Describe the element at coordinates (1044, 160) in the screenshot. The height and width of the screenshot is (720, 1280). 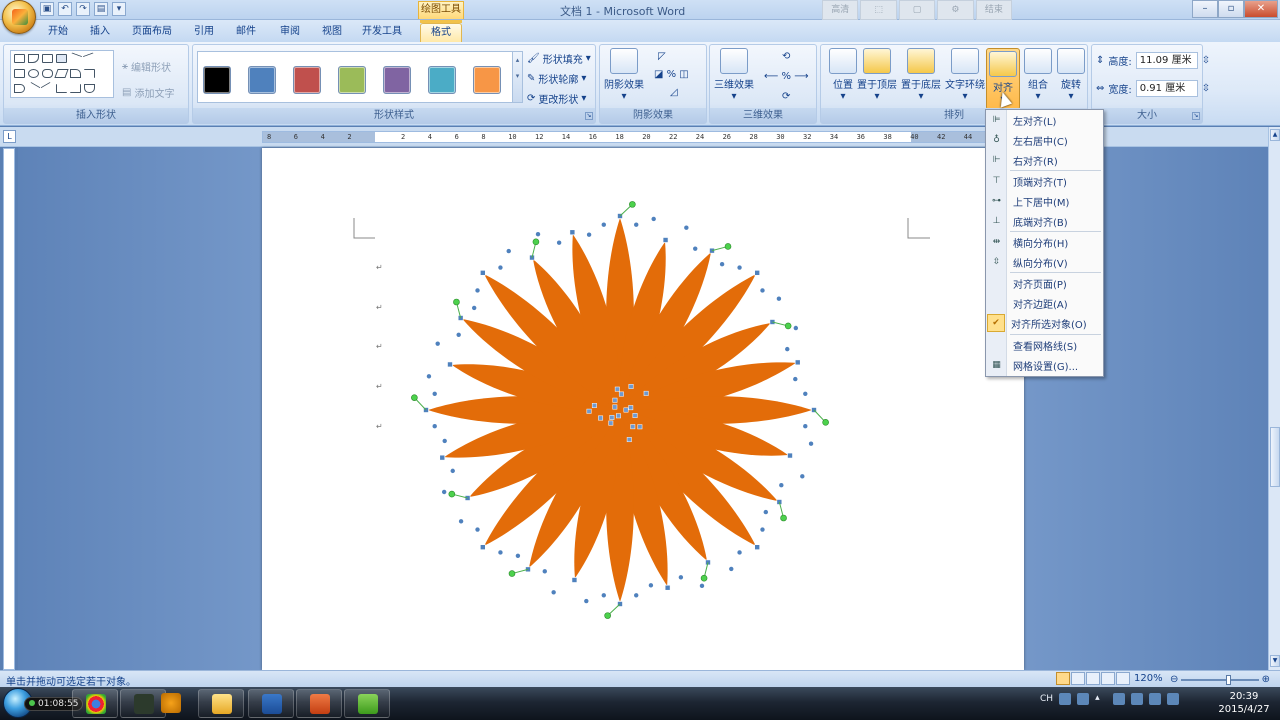
I see `menu-align-right: ⊩ 右对齐(R)` at that location.